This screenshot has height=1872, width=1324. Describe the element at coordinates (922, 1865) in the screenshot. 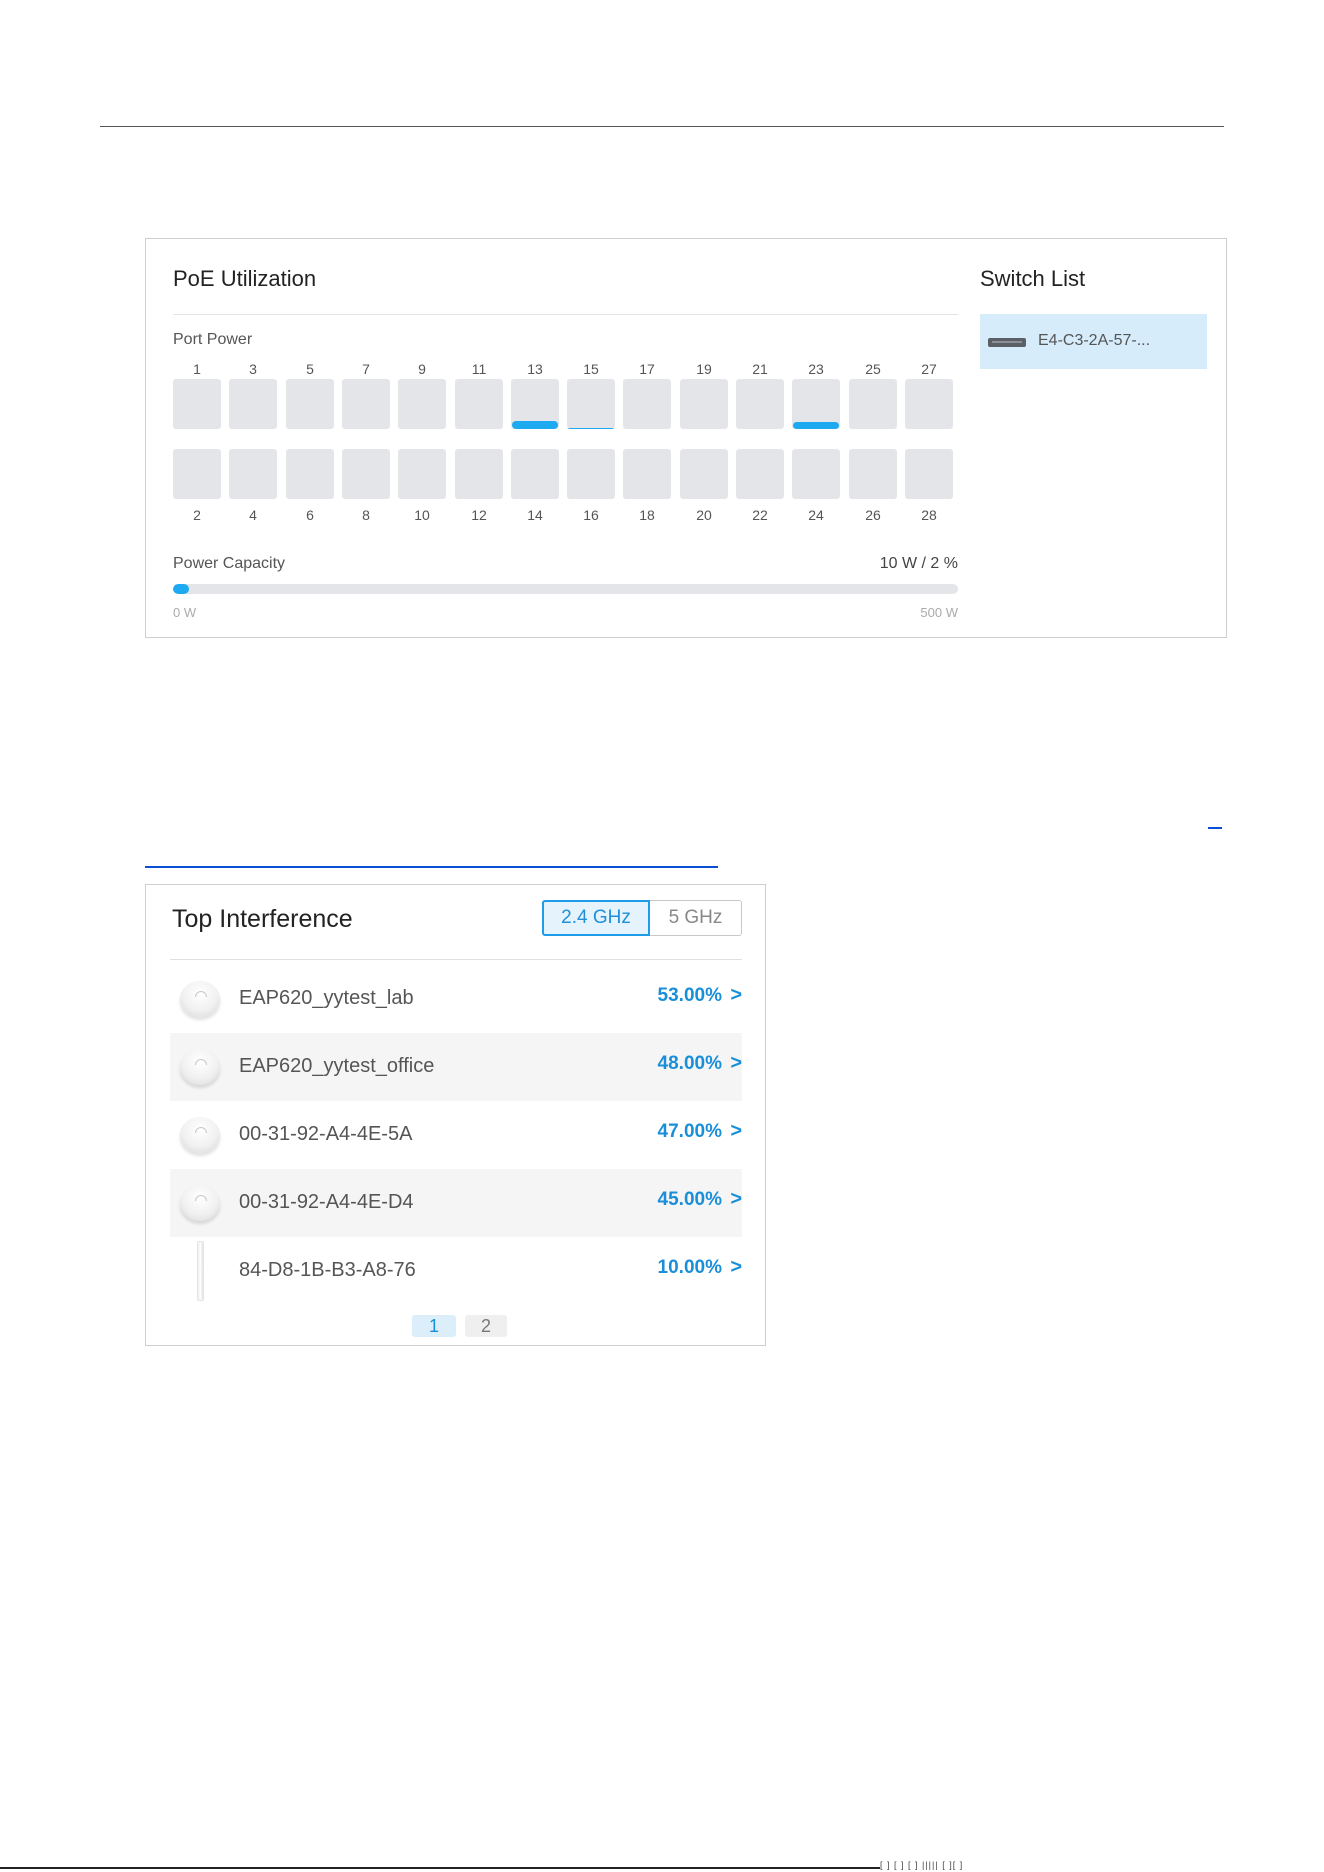

I see `footer-glyphs: [ ] [ ] [ ] ||||| [ ][ ]` at that location.